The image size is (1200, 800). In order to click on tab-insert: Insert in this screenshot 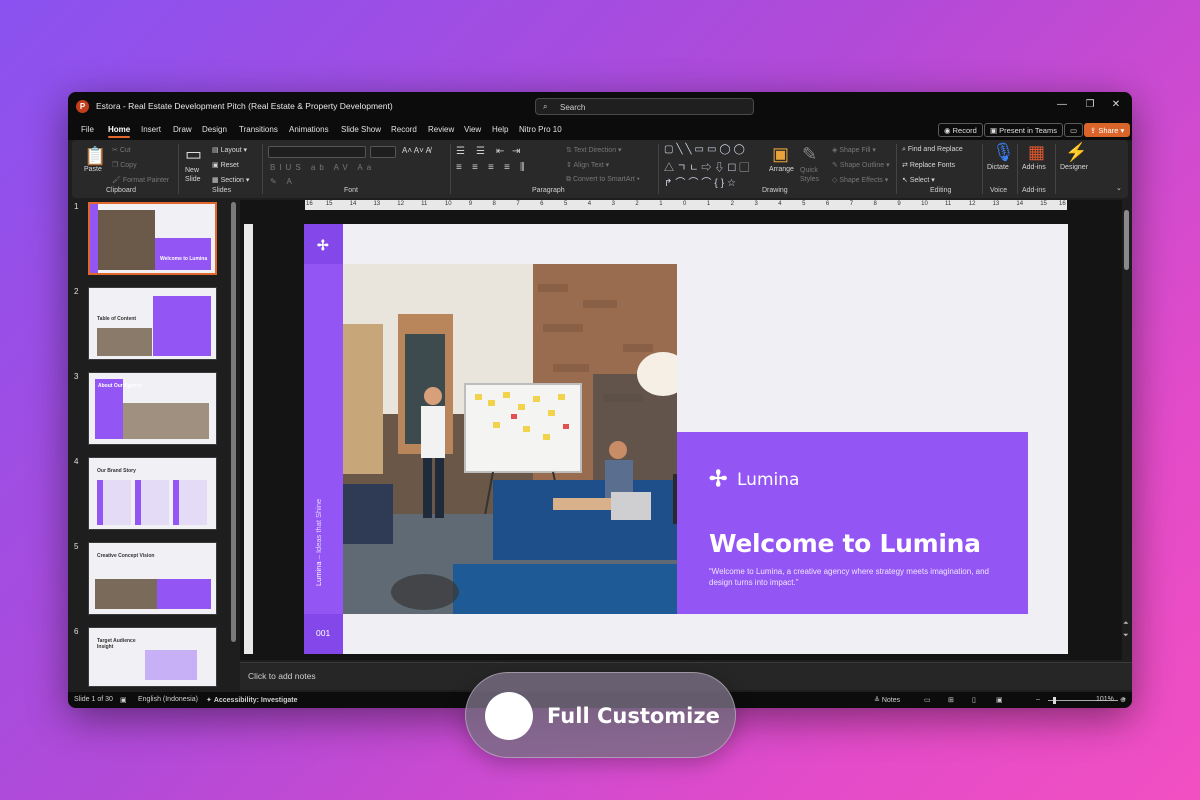, I will do `click(151, 129)`.